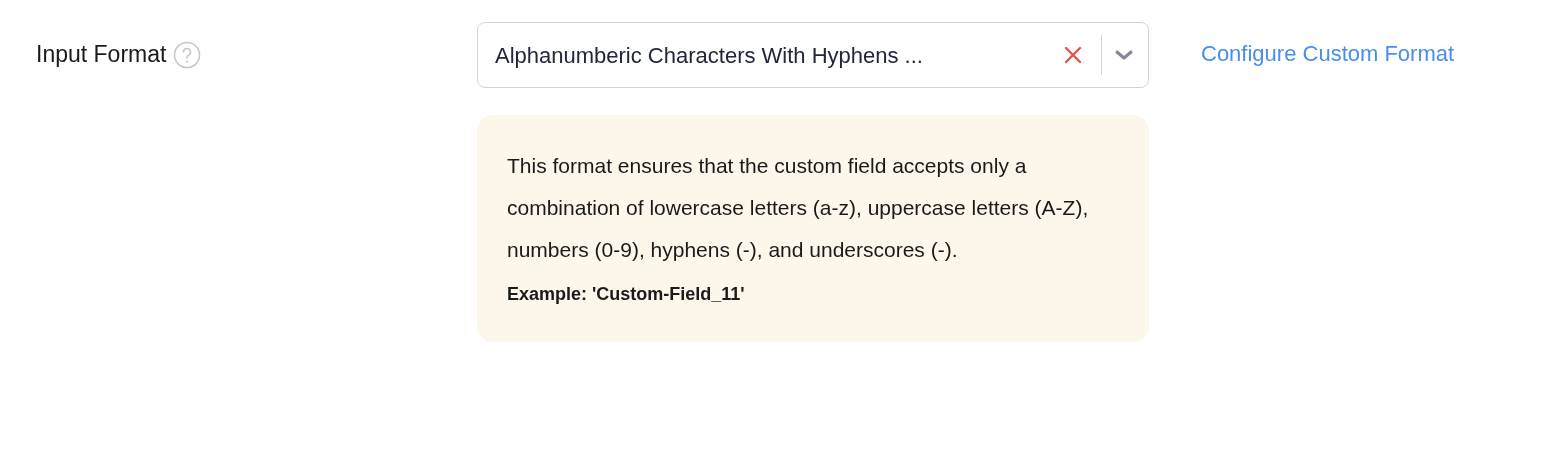 The image size is (1560, 452). I want to click on format-description: This format ensures that the custom field accepts only a combination of lowercase letters (a-z), uppercase letters (A-Z), numbers (0-9), hyphens (-), and underscores (-)., so click(798, 208).